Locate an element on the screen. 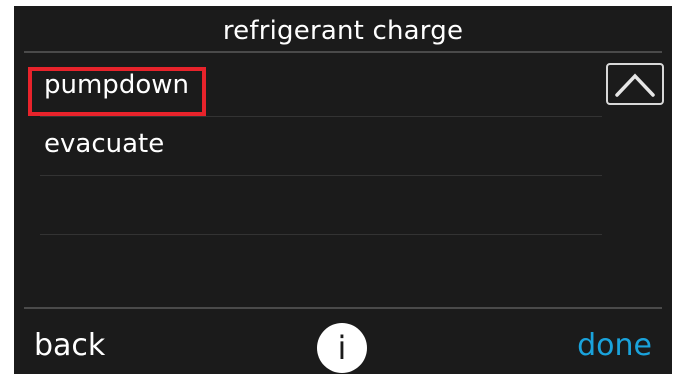 This screenshot has width=684, height=379. back-button: back is located at coordinates (69, 346).